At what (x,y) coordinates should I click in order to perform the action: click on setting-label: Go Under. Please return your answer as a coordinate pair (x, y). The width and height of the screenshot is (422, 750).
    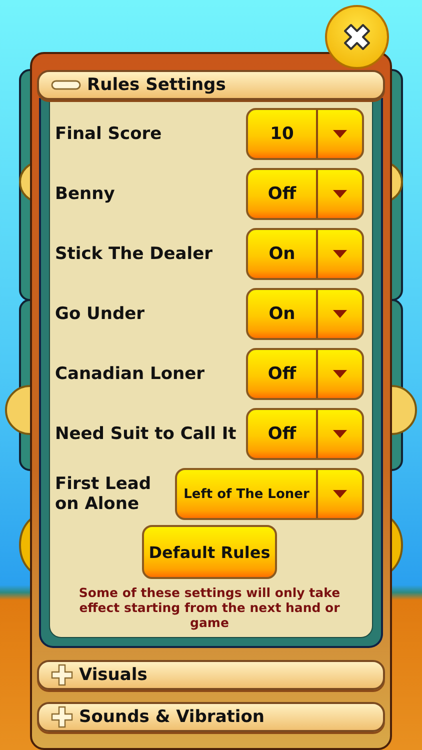
    Looking at the image, I should click on (100, 314).